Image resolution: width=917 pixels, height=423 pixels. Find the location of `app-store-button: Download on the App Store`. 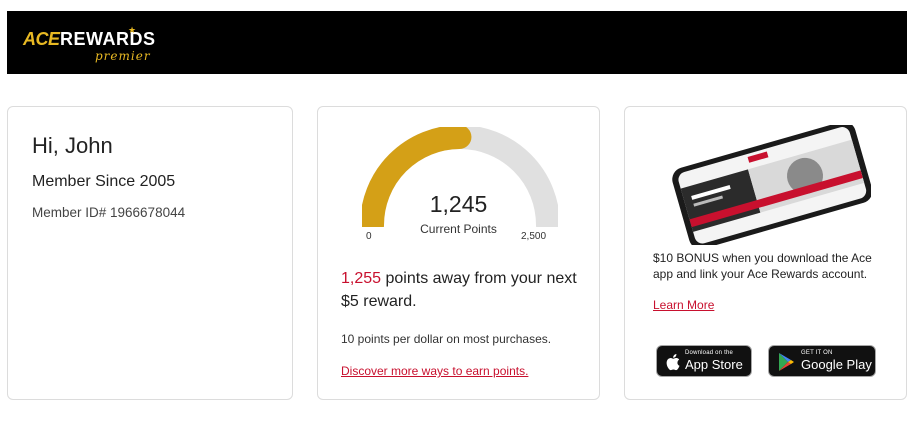

app-store-button: Download on the App Store is located at coordinates (704, 361).